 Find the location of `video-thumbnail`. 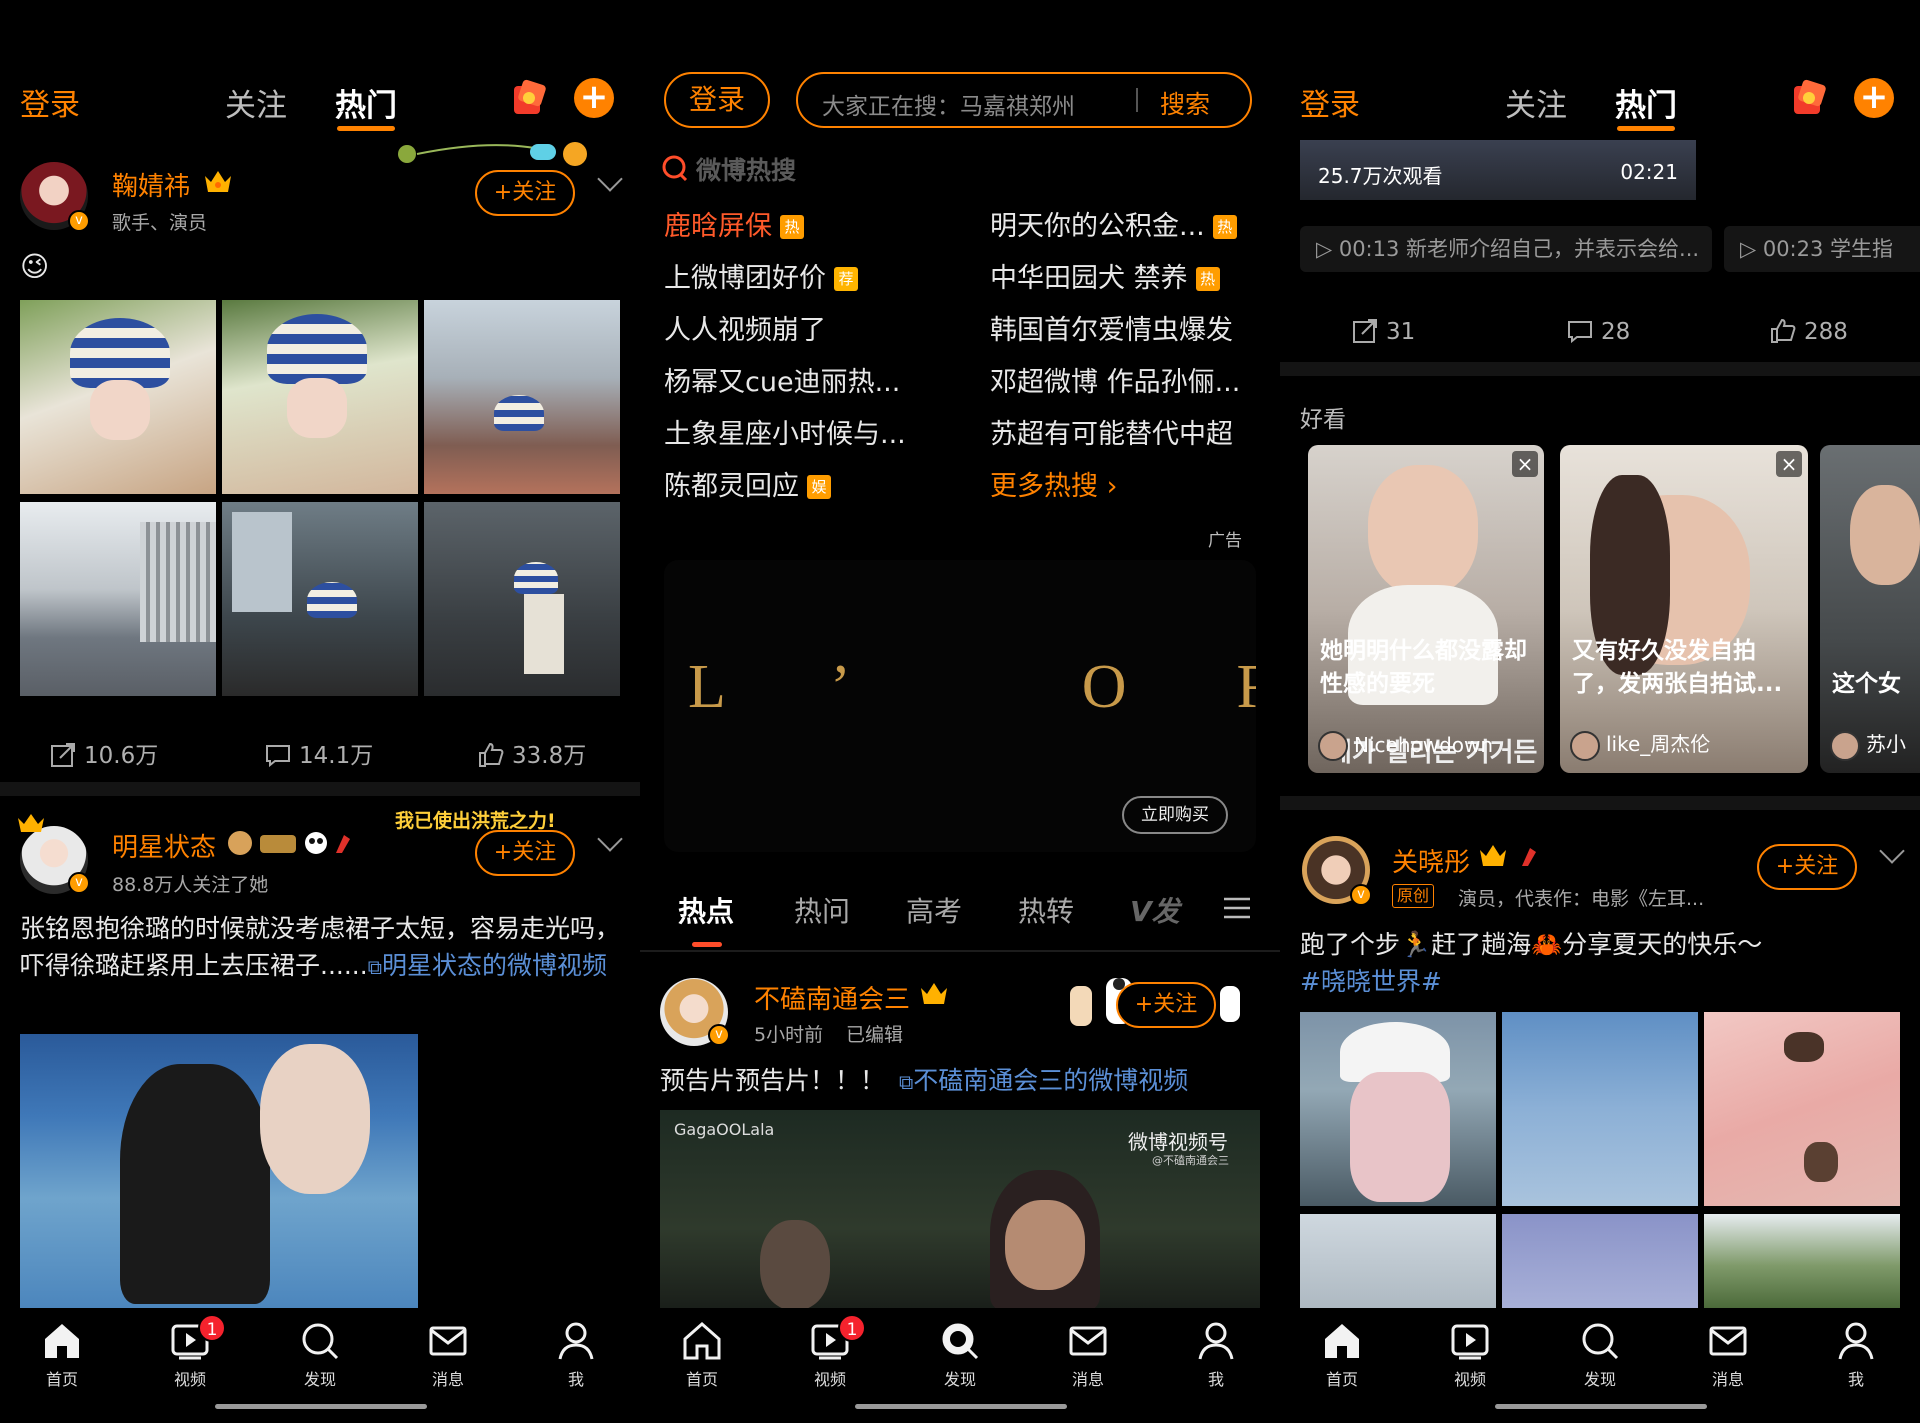

video-thumbnail is located at coordinates (219, 1171).